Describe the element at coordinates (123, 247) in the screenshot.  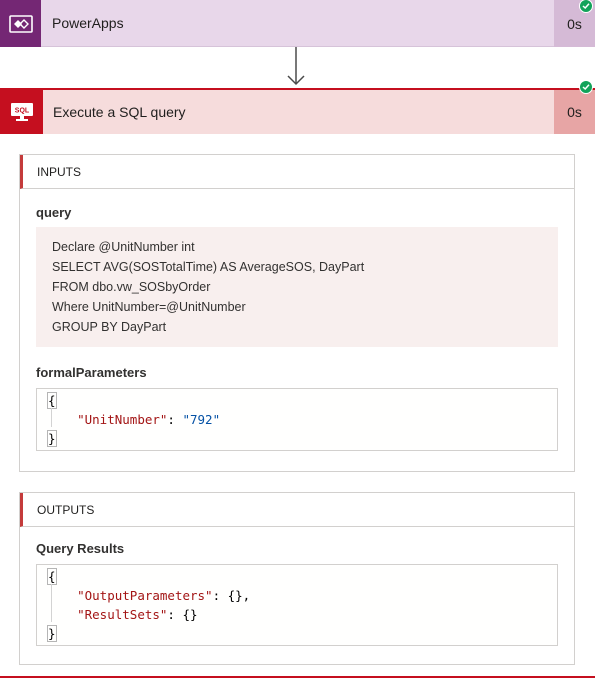
I see `query-line: Declare @UnitNumber int` at that location.